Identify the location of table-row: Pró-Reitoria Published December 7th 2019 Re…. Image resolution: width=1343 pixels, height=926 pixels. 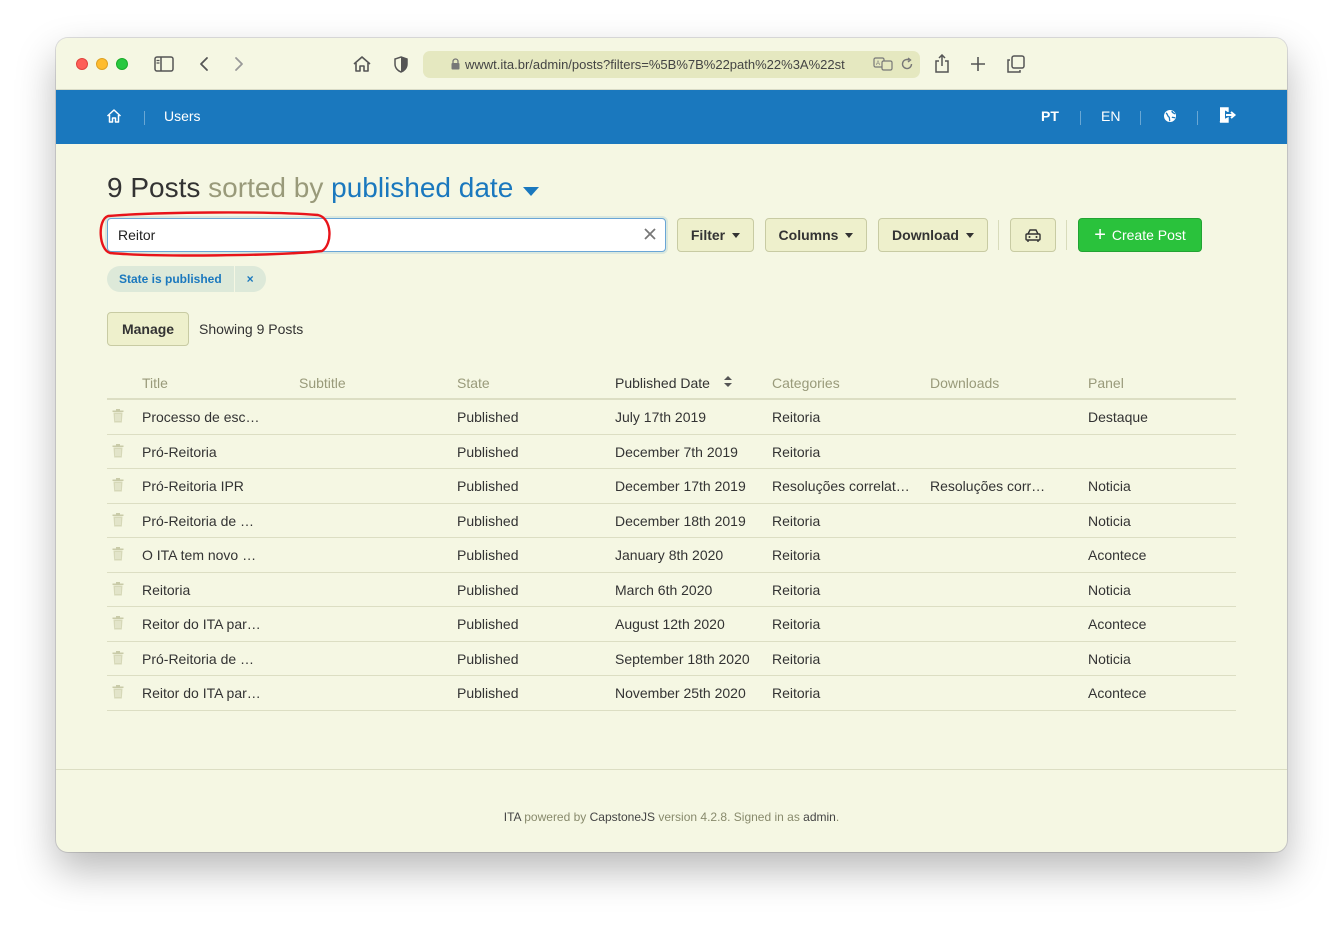
(671, 452).